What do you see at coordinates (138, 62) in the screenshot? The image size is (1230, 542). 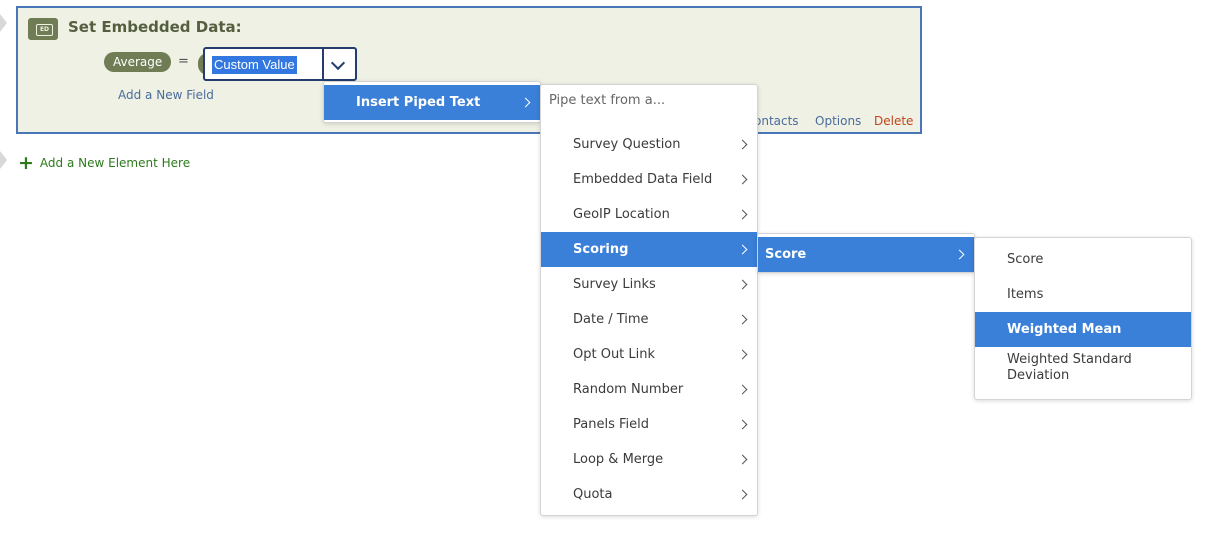 I see `field-name-pill: Average` at bounding box center [138, 62].